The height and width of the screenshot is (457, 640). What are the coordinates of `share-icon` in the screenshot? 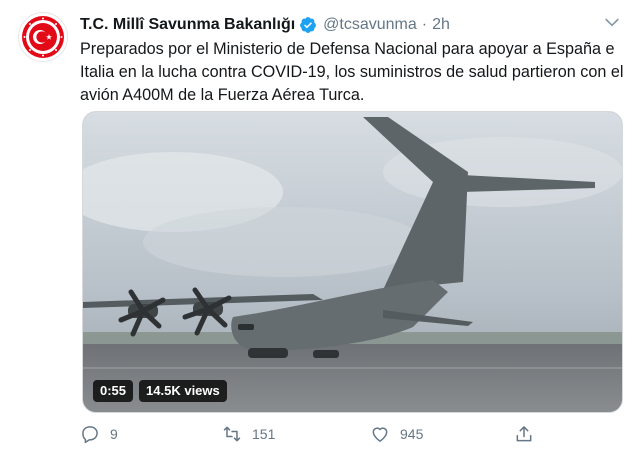 It's located at (524, 434).